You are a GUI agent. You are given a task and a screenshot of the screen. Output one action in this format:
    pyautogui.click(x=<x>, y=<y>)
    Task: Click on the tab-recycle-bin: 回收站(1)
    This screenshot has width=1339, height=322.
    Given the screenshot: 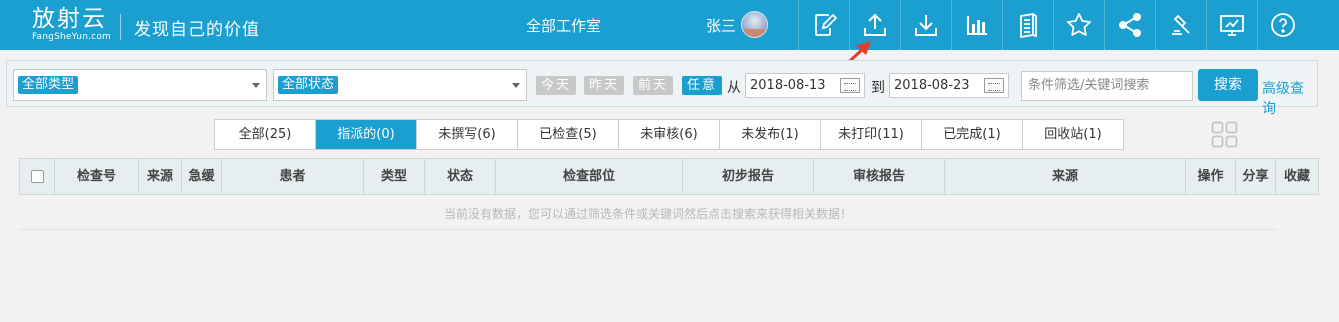 What is the action you would take?
    pyautogui.click(x=1073, y=134)
    